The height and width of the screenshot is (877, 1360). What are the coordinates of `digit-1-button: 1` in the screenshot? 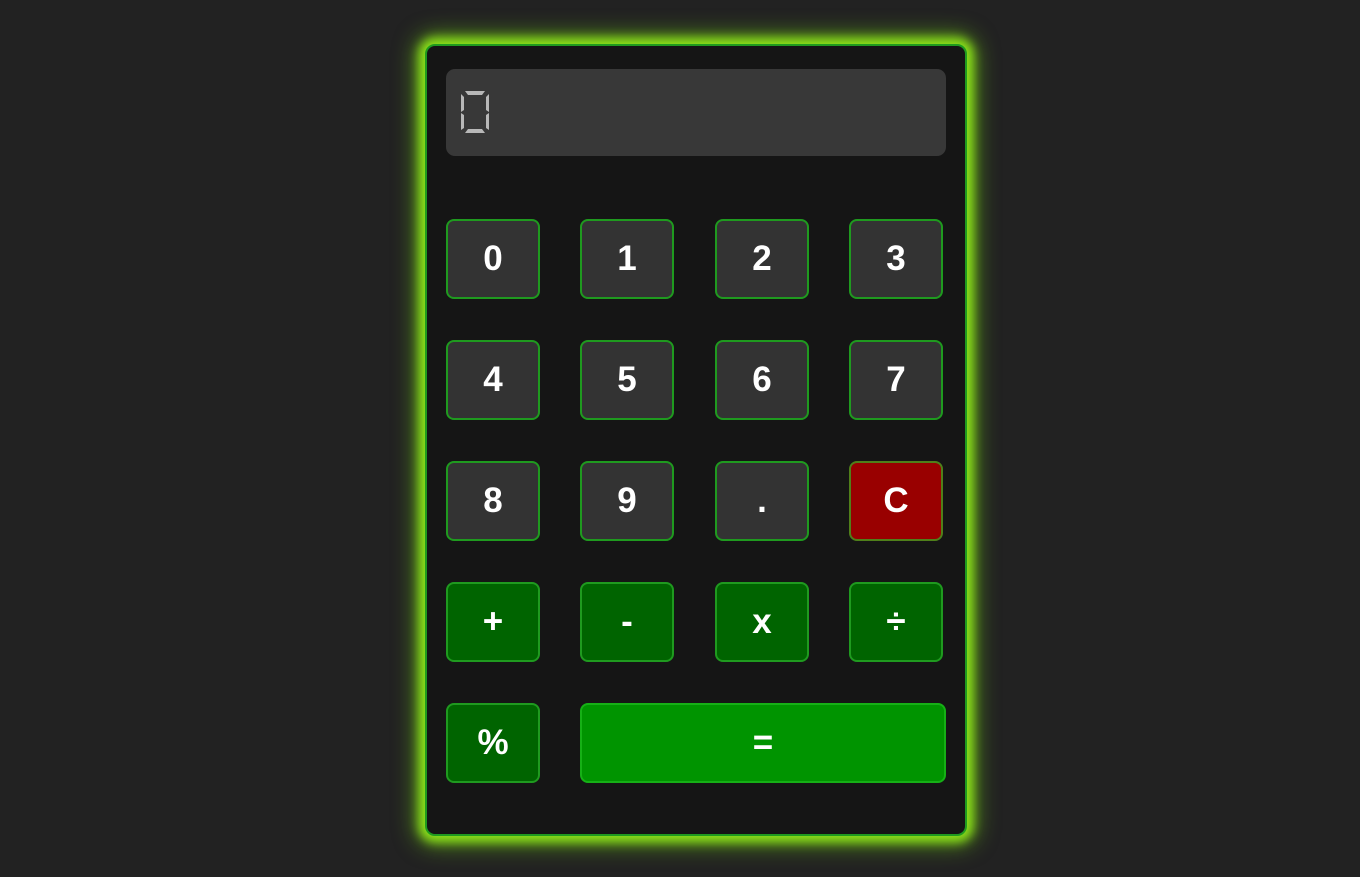 It's located at (627, 259).